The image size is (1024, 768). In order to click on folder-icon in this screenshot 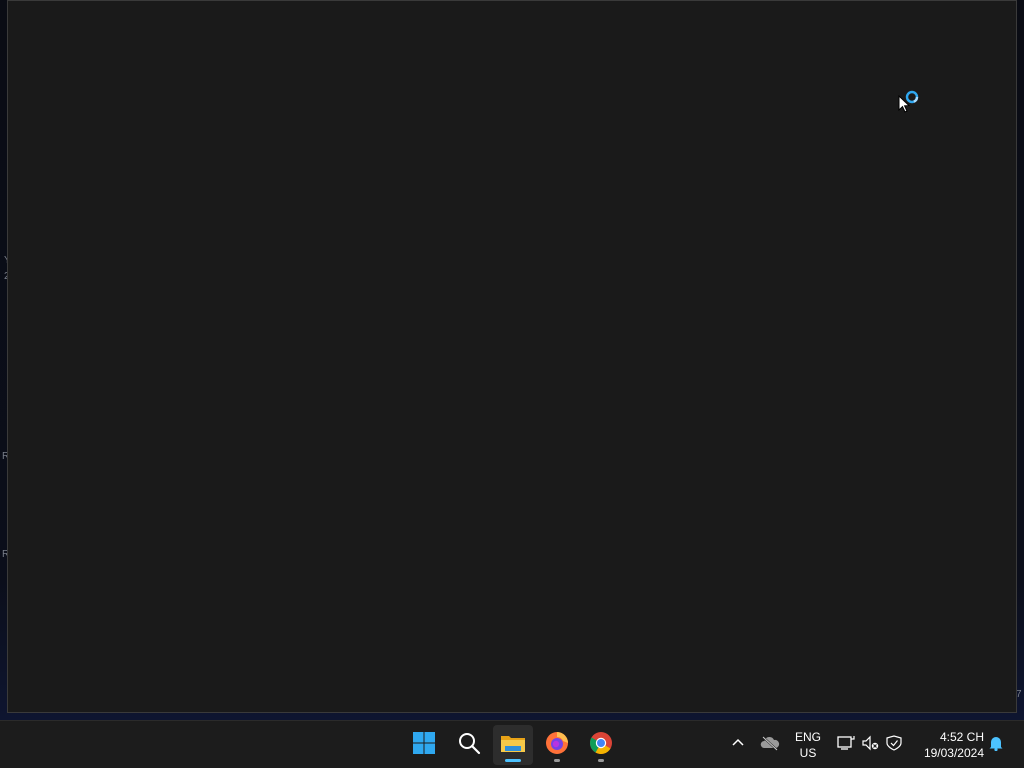, I will do `click(513, 745)`.